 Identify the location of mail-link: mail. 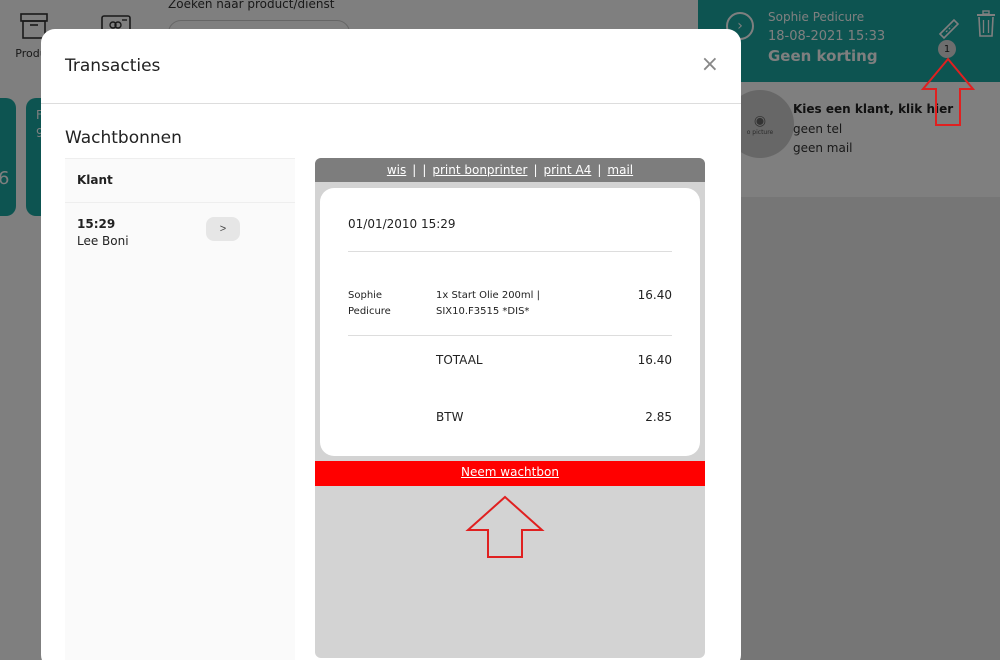
(620, 170).